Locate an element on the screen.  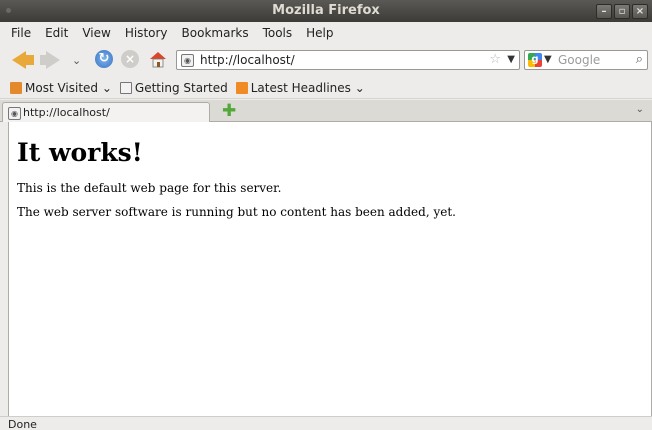
menu-tools: Tools is located at coordinates (278, 33).